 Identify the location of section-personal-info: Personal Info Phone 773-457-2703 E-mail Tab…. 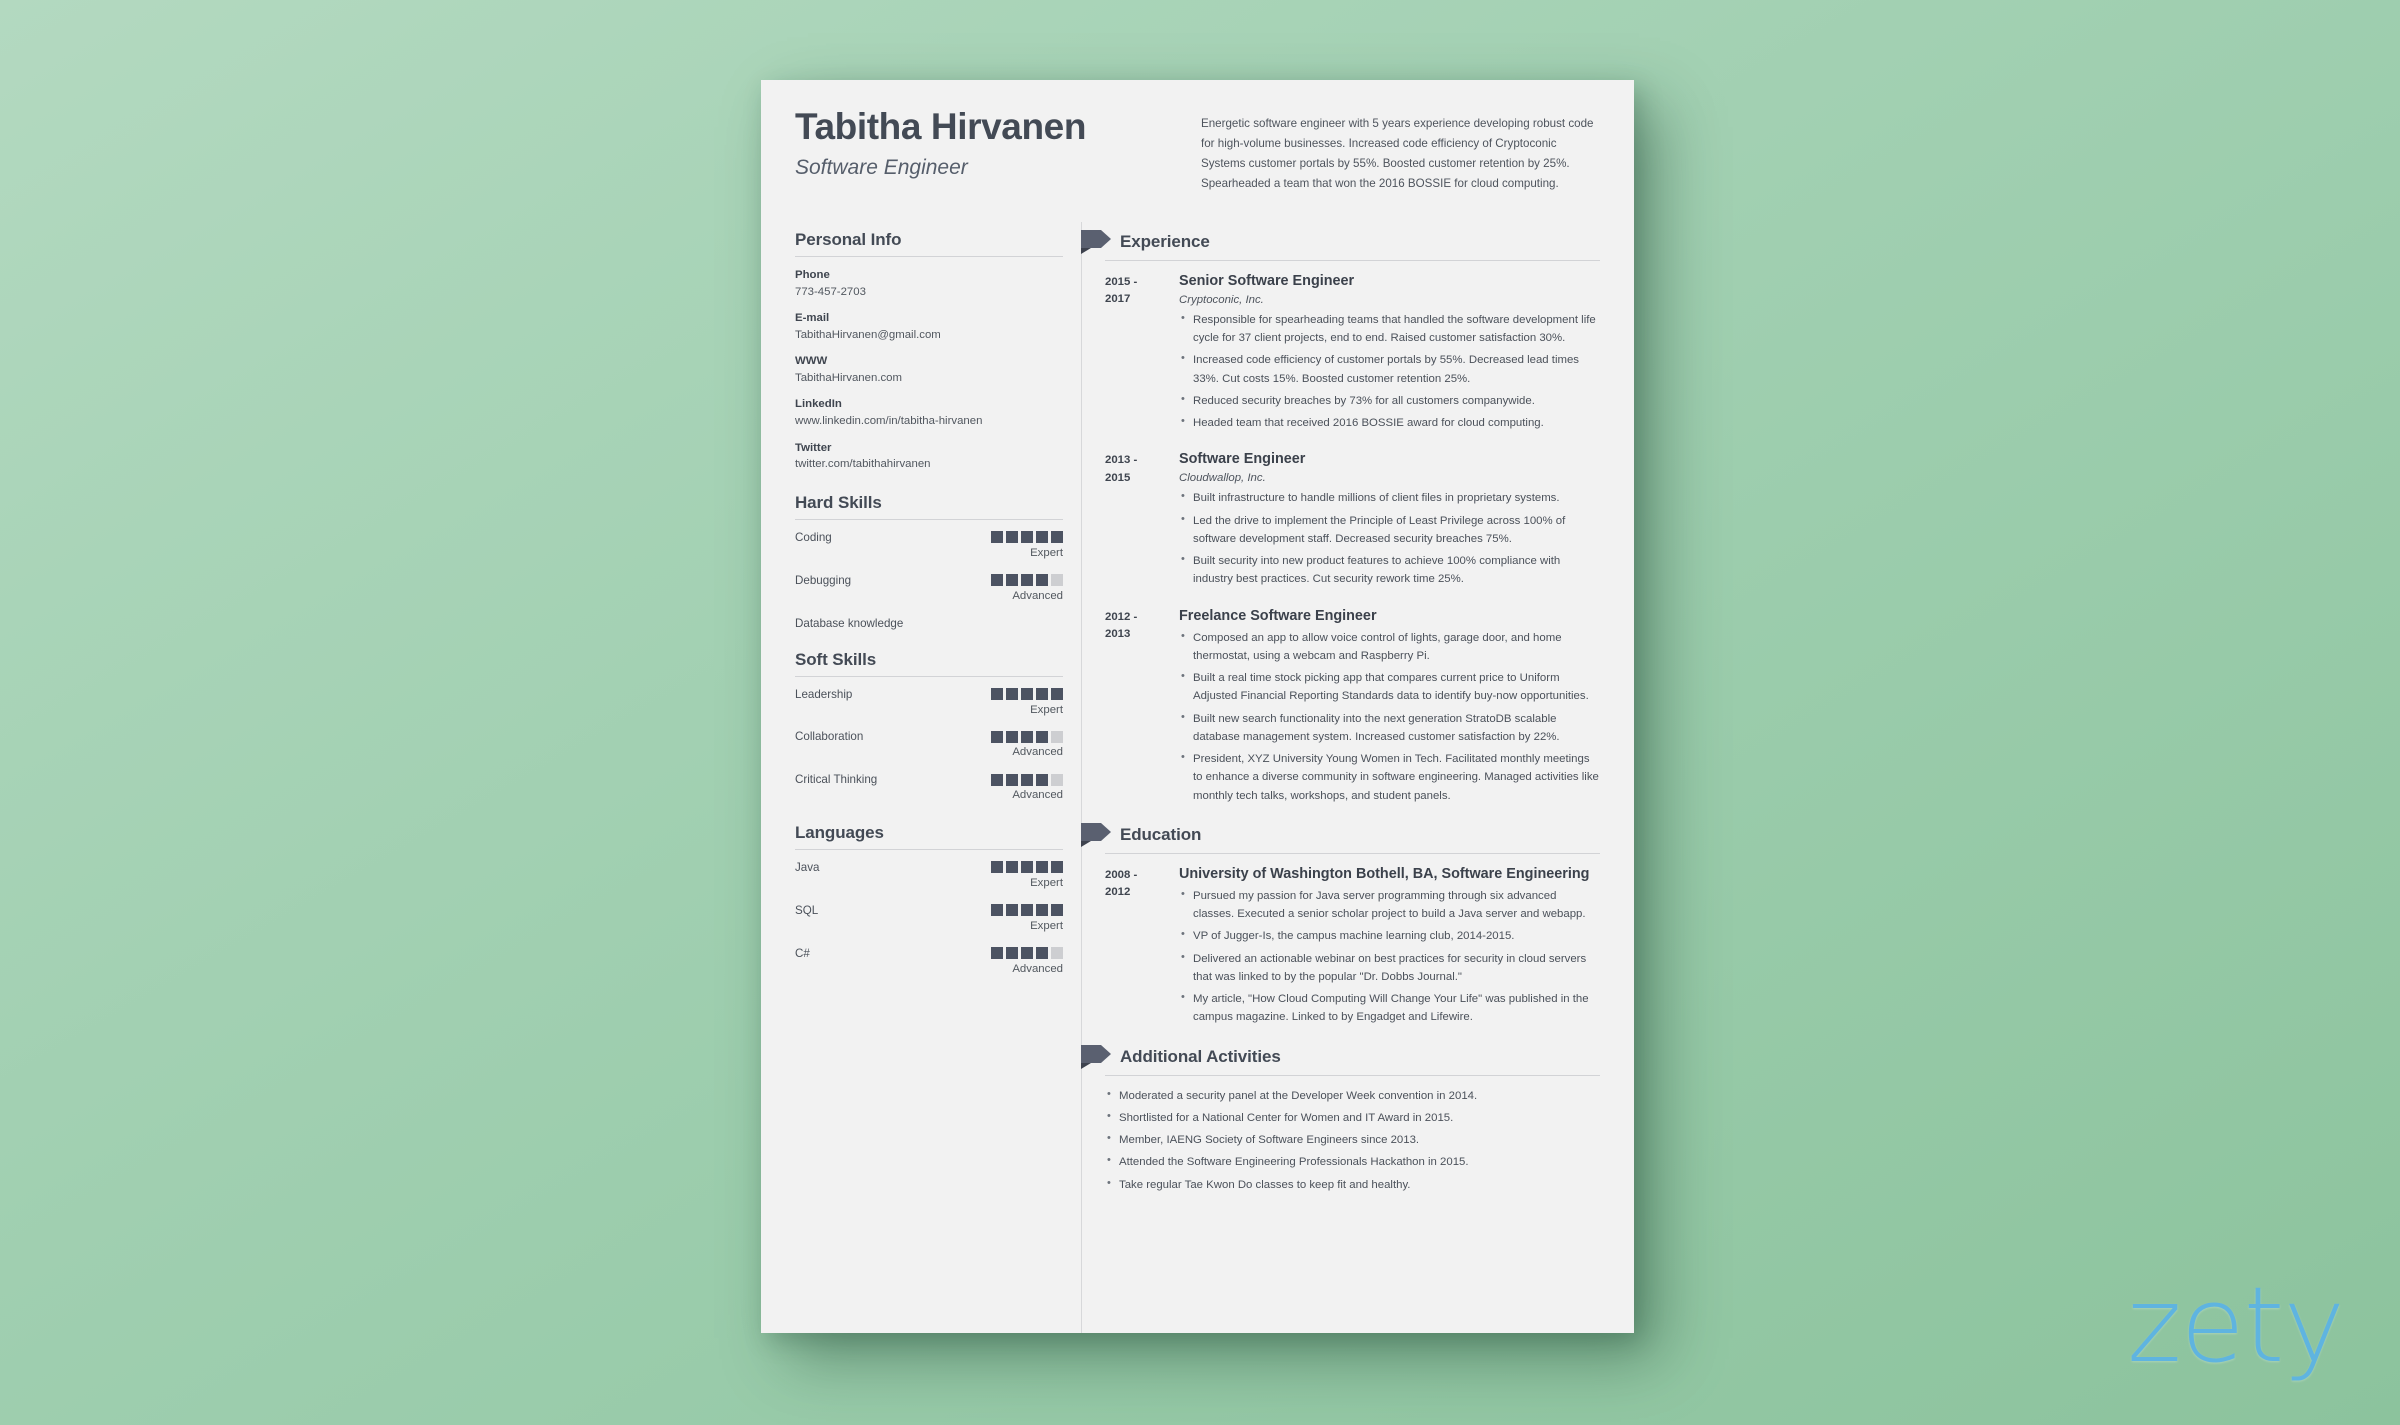
(929, 351).